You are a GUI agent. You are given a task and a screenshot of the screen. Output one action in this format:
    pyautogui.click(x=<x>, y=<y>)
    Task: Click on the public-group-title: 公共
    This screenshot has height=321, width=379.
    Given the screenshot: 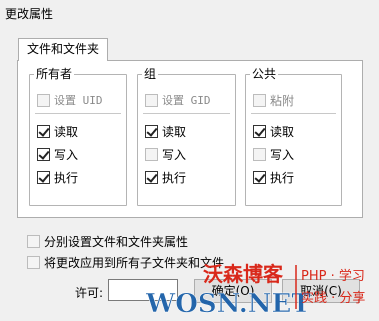 What is the action you would take?
    pyautogui.click(x=264, y=74)
    